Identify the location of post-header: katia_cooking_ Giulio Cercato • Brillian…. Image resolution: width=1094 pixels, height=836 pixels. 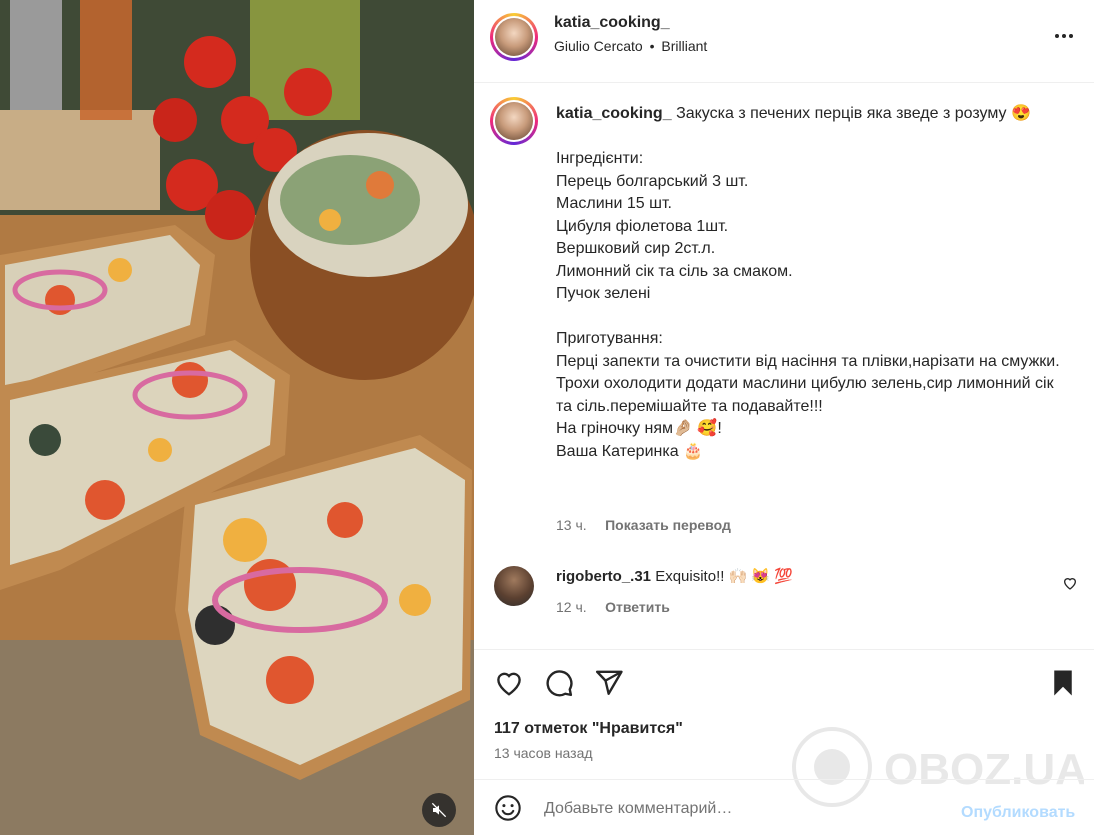
(784, 41).